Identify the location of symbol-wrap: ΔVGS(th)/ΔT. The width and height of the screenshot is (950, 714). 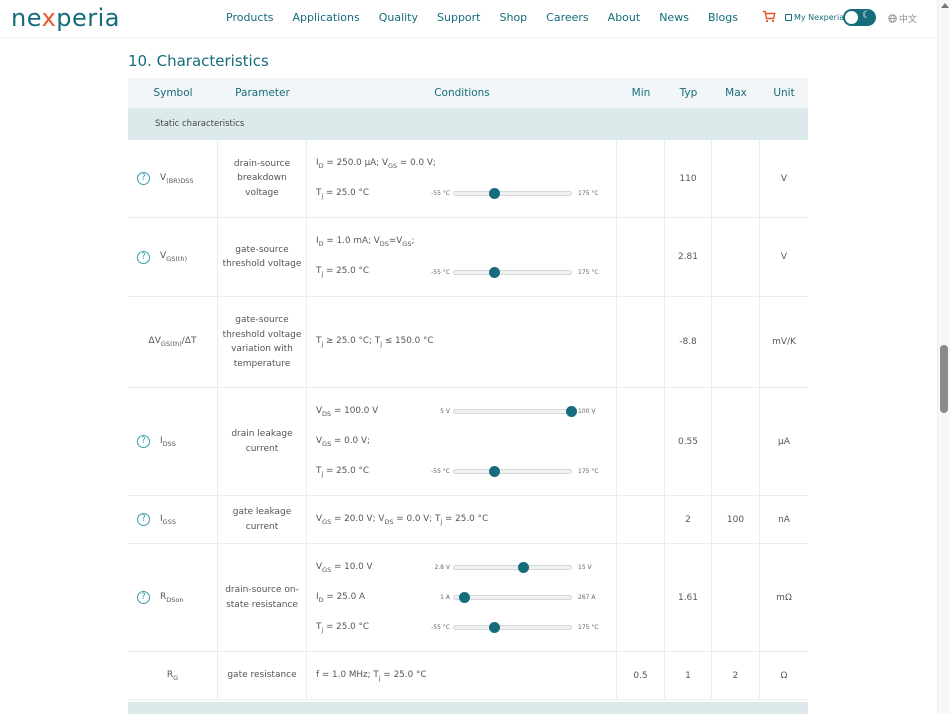
(172, 342).